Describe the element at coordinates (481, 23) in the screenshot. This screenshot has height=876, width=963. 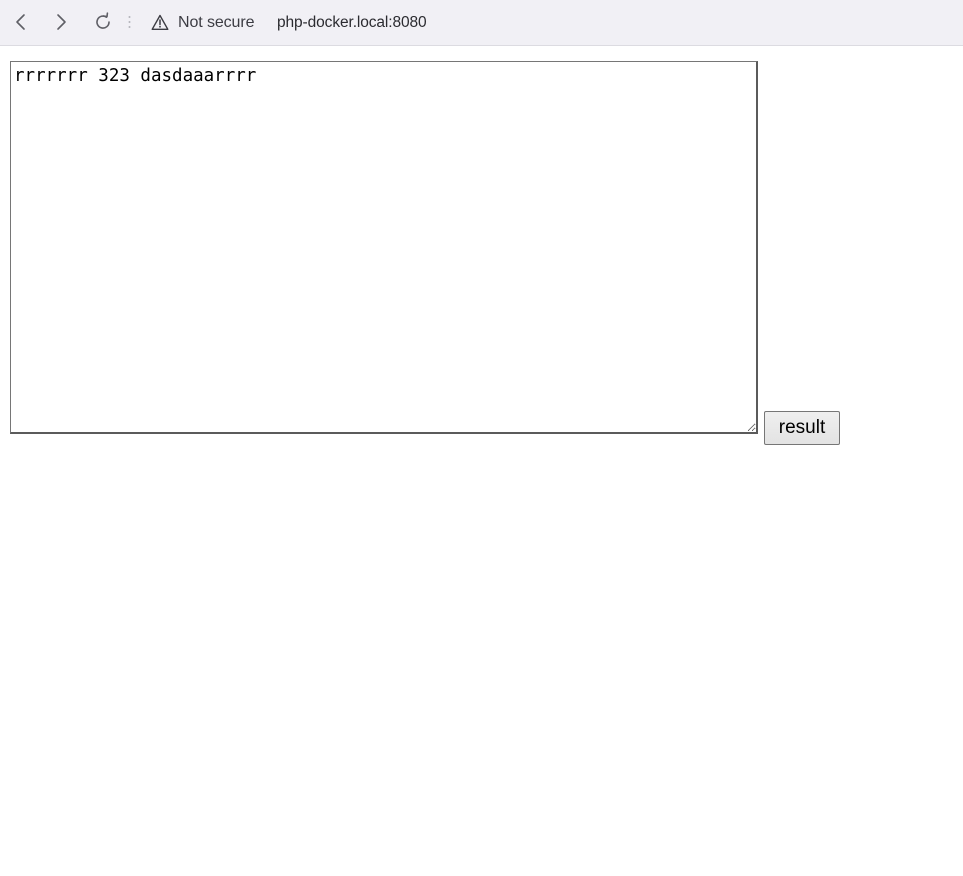
I see `browser-toolbar: Not secure php-docker.local:8080` at that location.